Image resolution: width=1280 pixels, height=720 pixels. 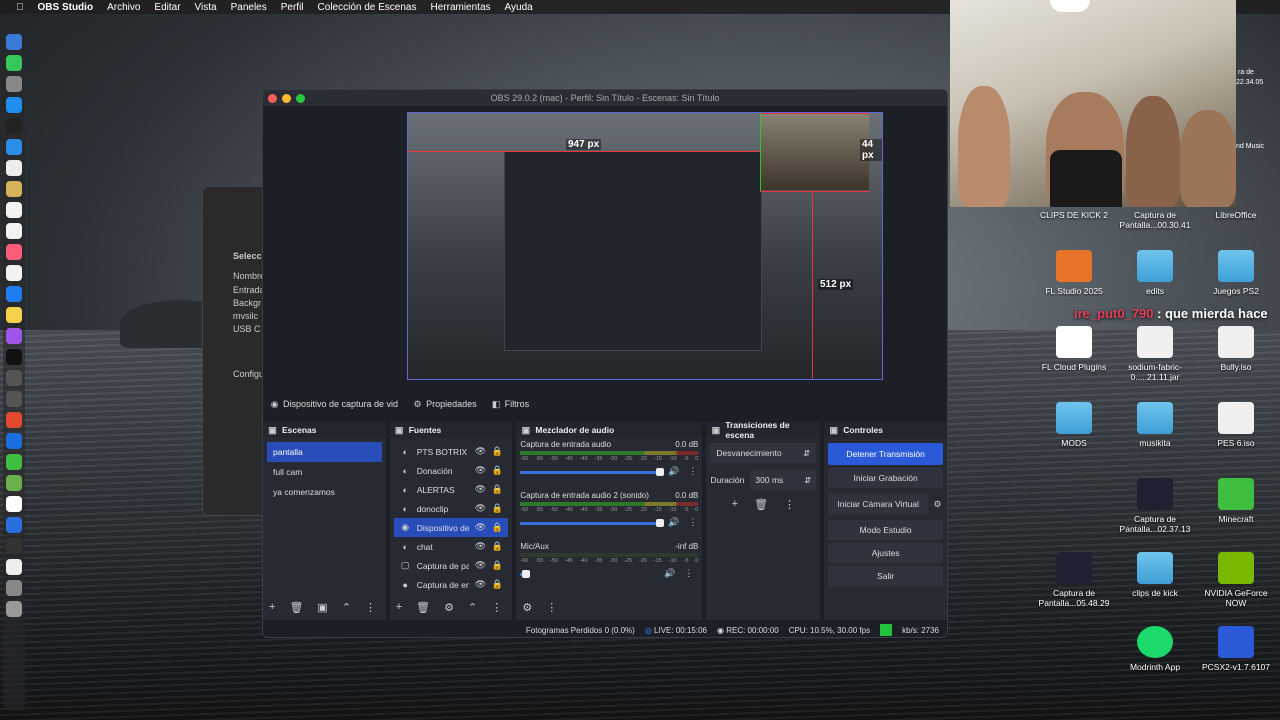 I want to click on desktop-icon: FL Studio 2025, so click(x=1074, y=273).